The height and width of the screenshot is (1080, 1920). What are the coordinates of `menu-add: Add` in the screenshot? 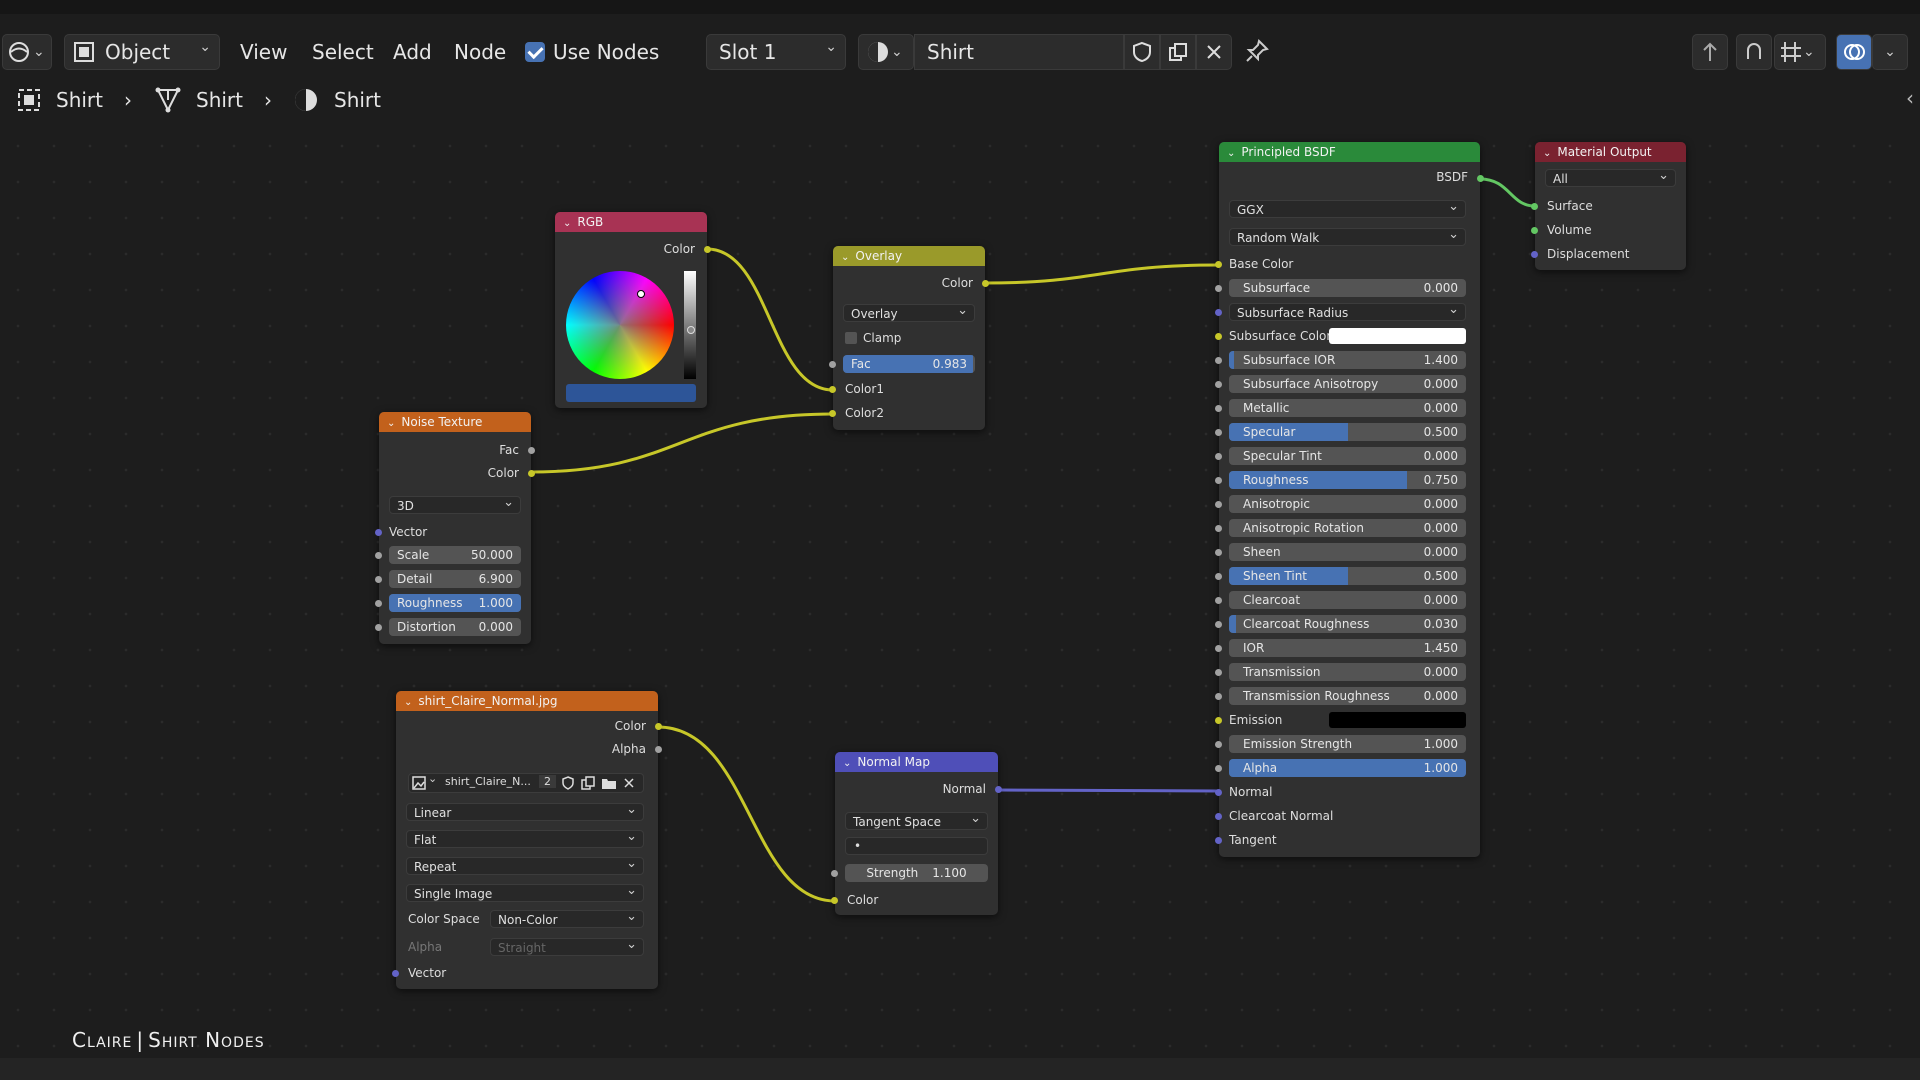 It's located at (412, 52).